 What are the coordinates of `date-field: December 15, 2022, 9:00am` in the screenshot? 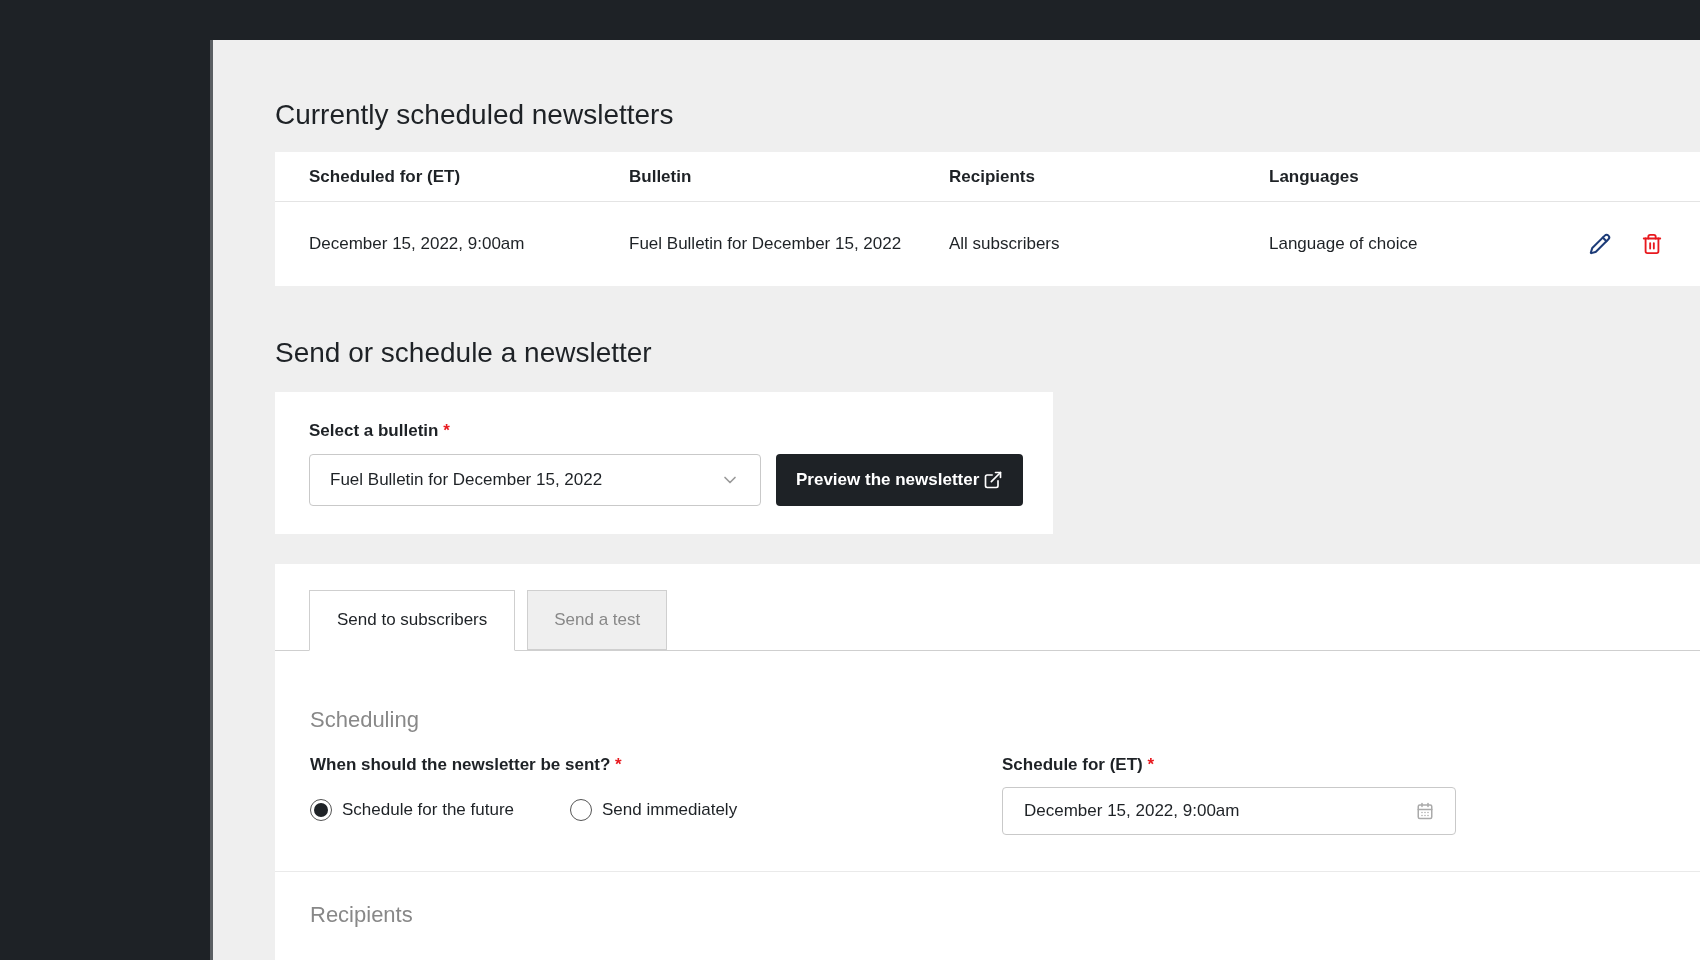 It's located at (1229, 811).